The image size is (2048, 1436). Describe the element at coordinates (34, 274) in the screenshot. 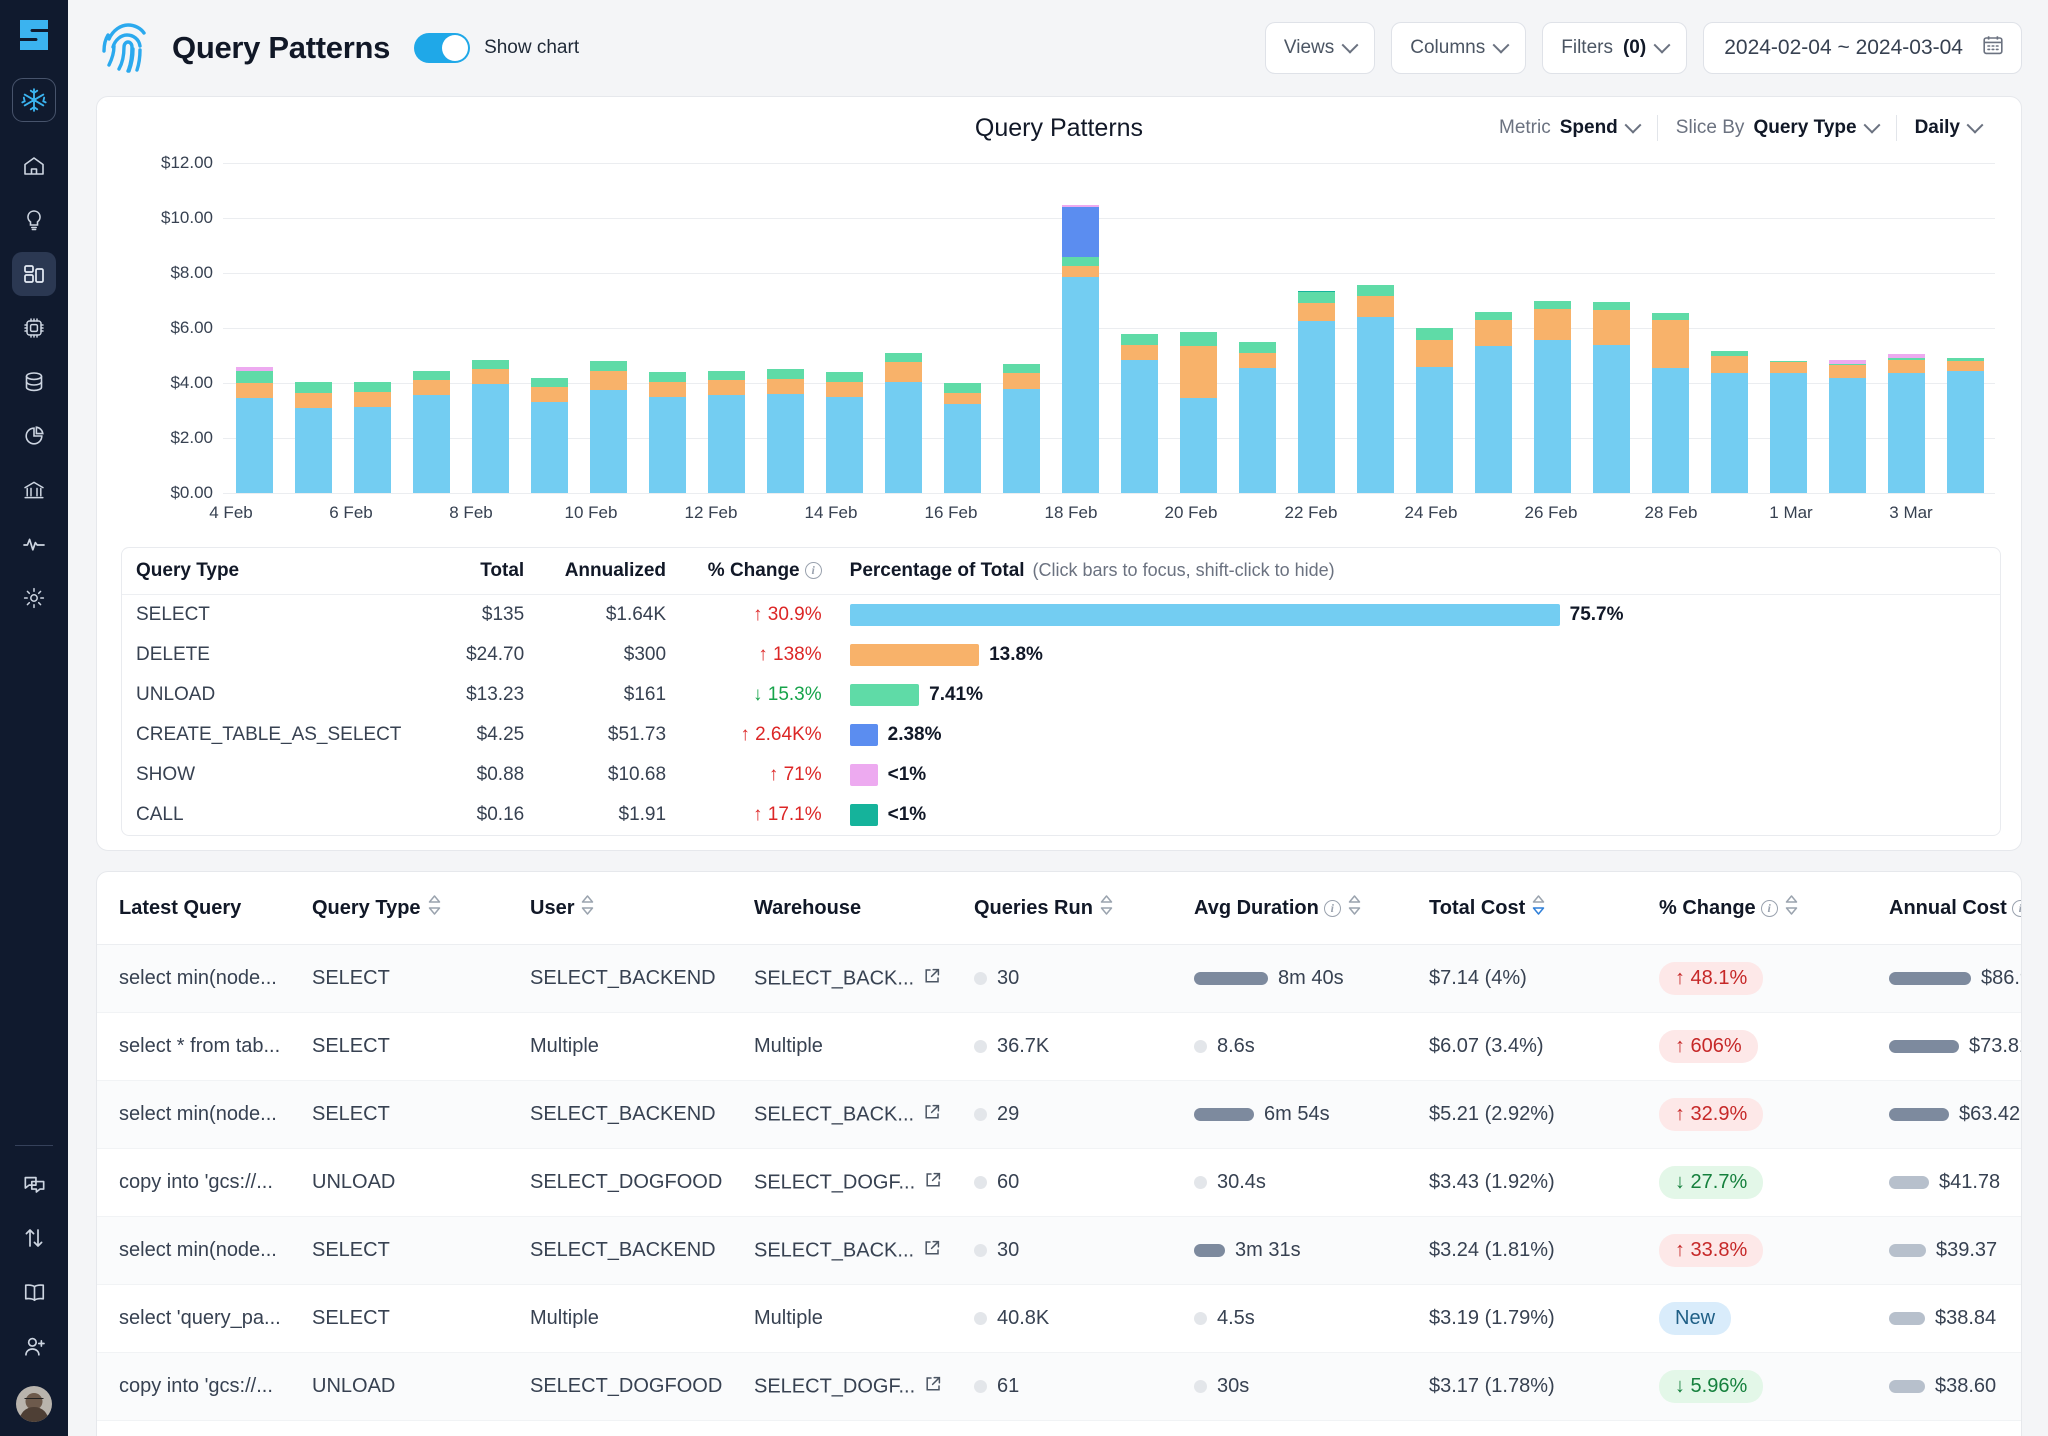

I see `sidebar-item-dashboards` at that location.